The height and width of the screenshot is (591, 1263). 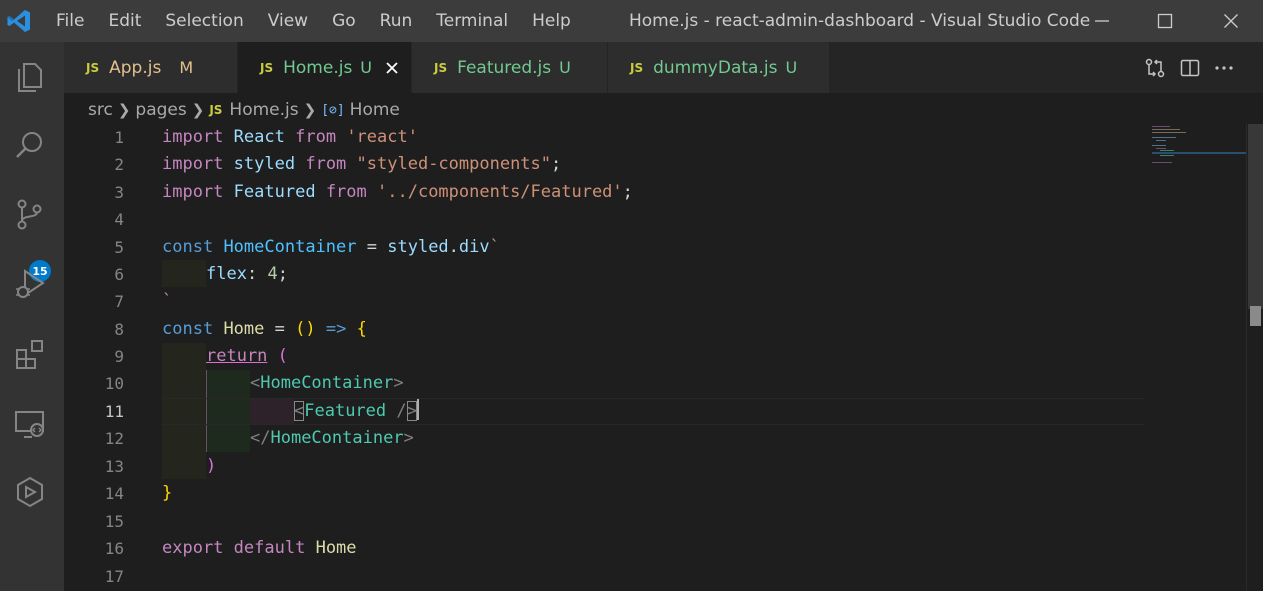 What do you see at coordinates (604, 329) in the screenshot?
I see `code-line: 8 const Home = () => {` at bounding box center [604, 329].